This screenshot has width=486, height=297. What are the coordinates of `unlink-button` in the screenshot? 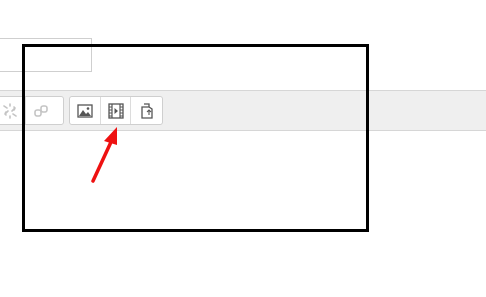 It's located at (12, 110).